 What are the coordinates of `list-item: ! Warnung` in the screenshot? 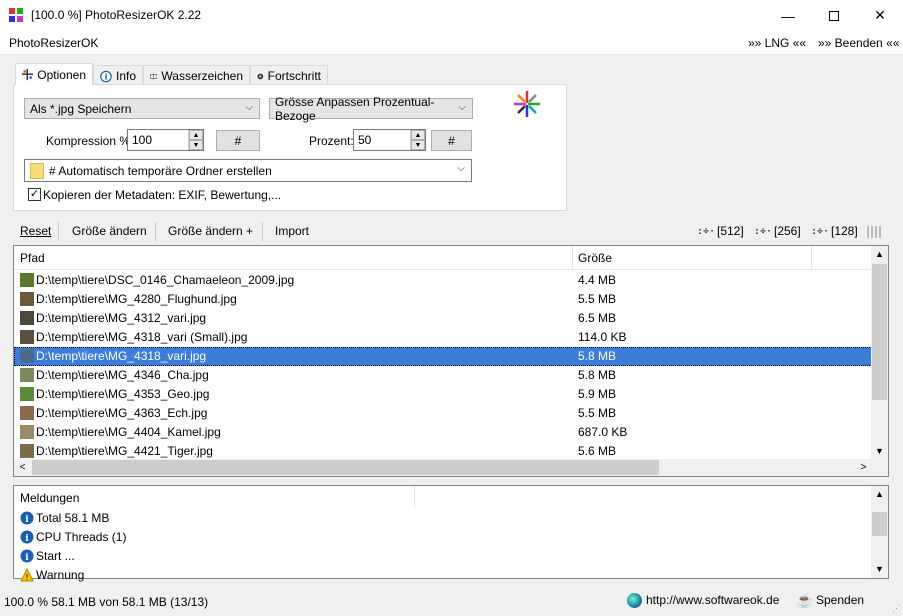 It's located at (443, 575).